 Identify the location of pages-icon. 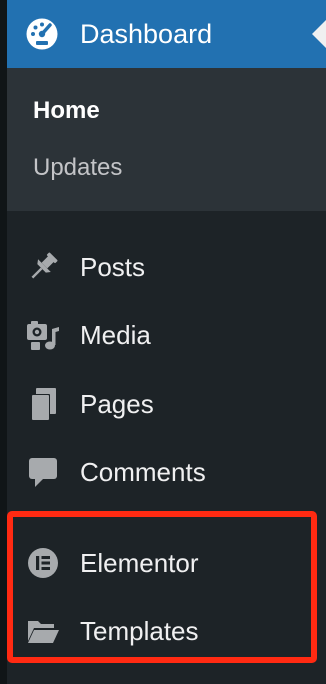
(43, 404).